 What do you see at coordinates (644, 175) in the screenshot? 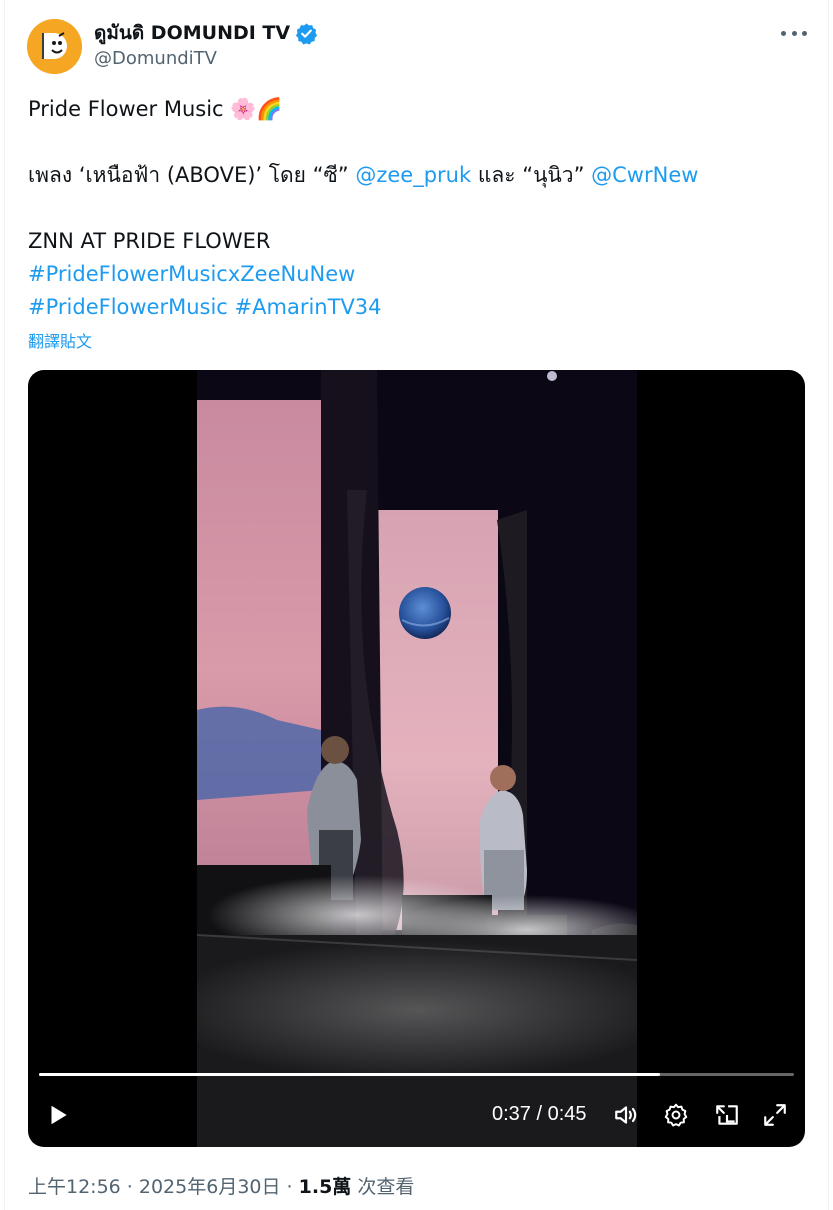
I see `mention-cwrnew: @CwrNew` at bounding box center [644, 175].